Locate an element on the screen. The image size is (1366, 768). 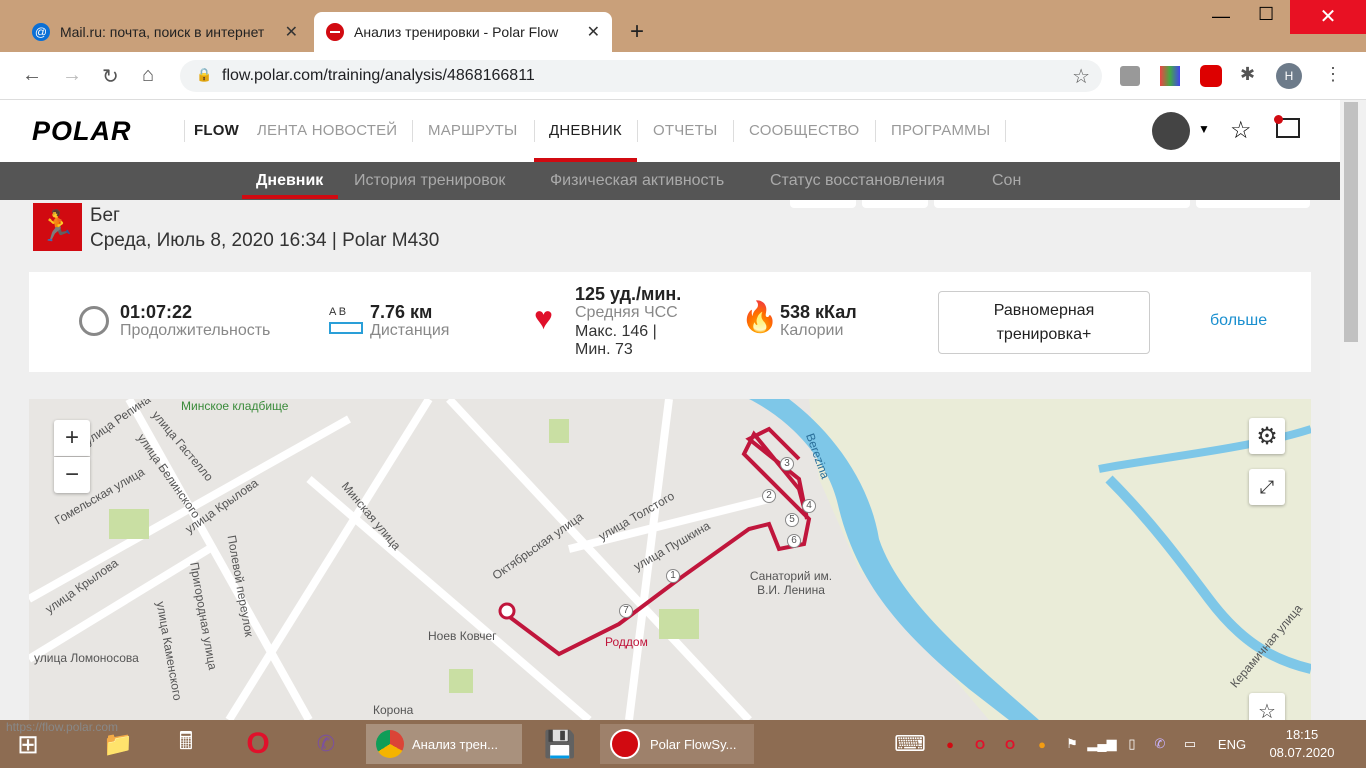
notification-dot is located at coordinates (1278, 119).